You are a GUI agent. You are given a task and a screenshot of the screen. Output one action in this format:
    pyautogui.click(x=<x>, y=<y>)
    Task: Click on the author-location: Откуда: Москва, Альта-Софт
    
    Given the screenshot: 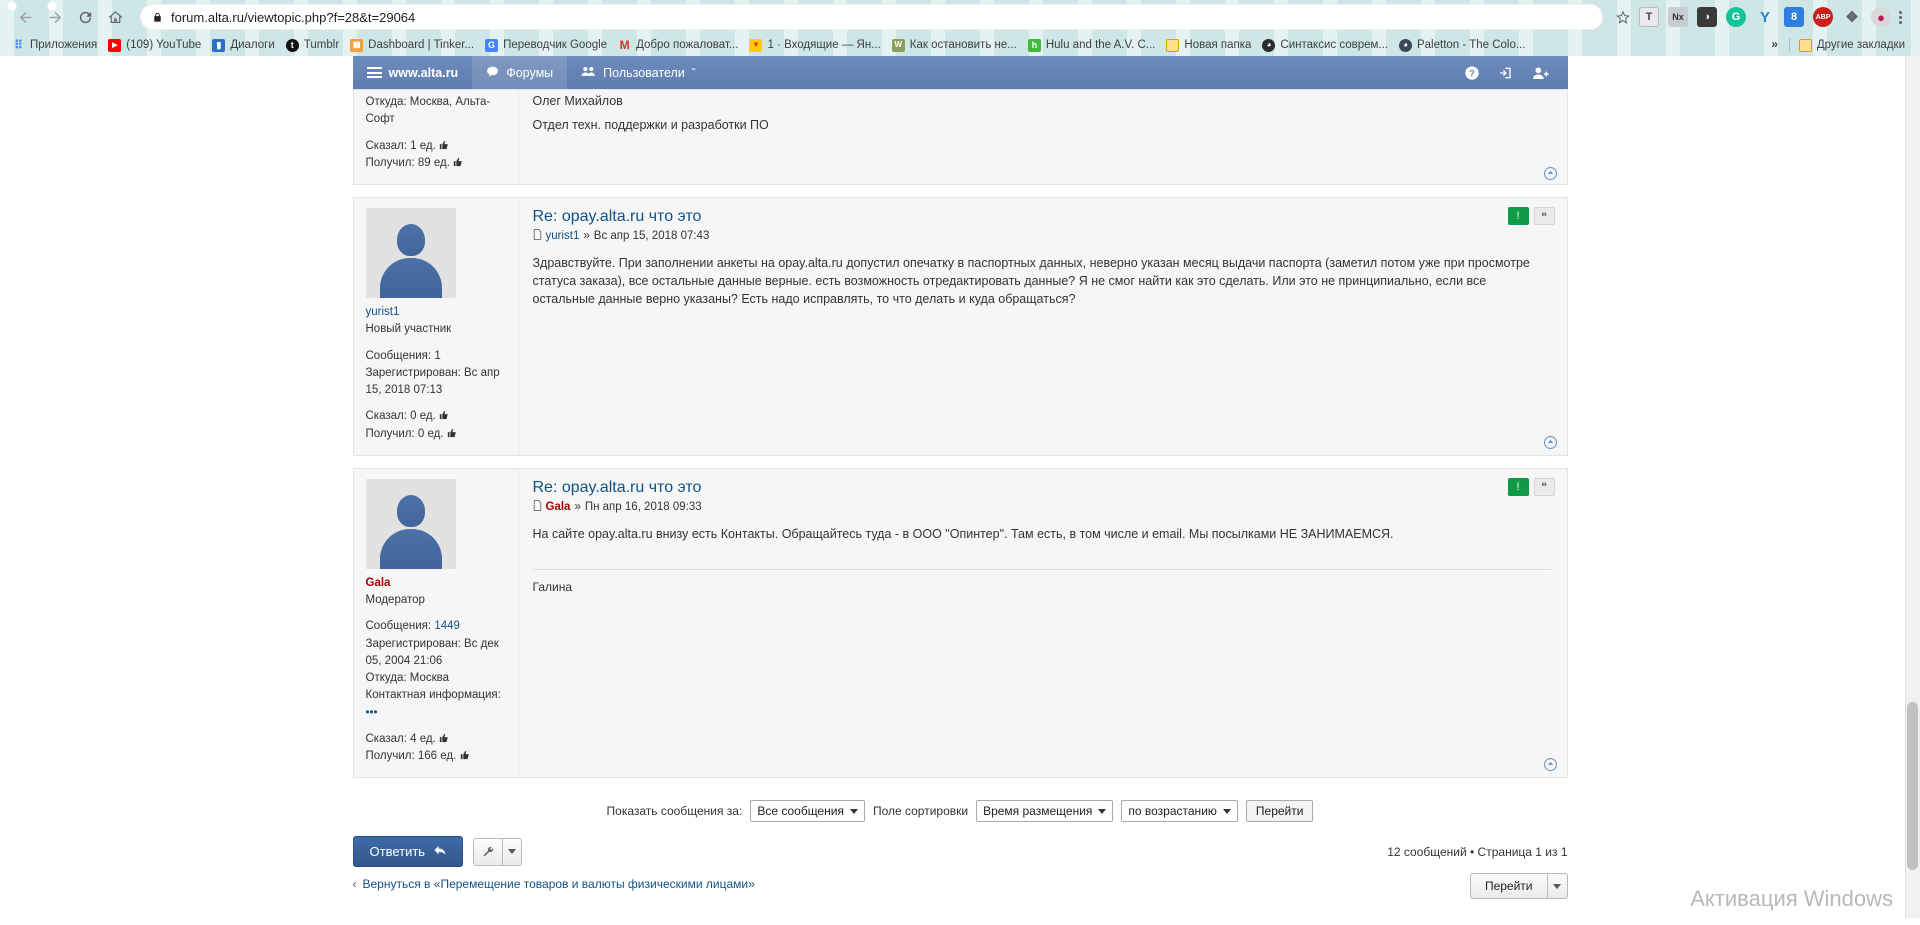 What is the action you would take?
    pyautogui.click(x=428, y=111)
    